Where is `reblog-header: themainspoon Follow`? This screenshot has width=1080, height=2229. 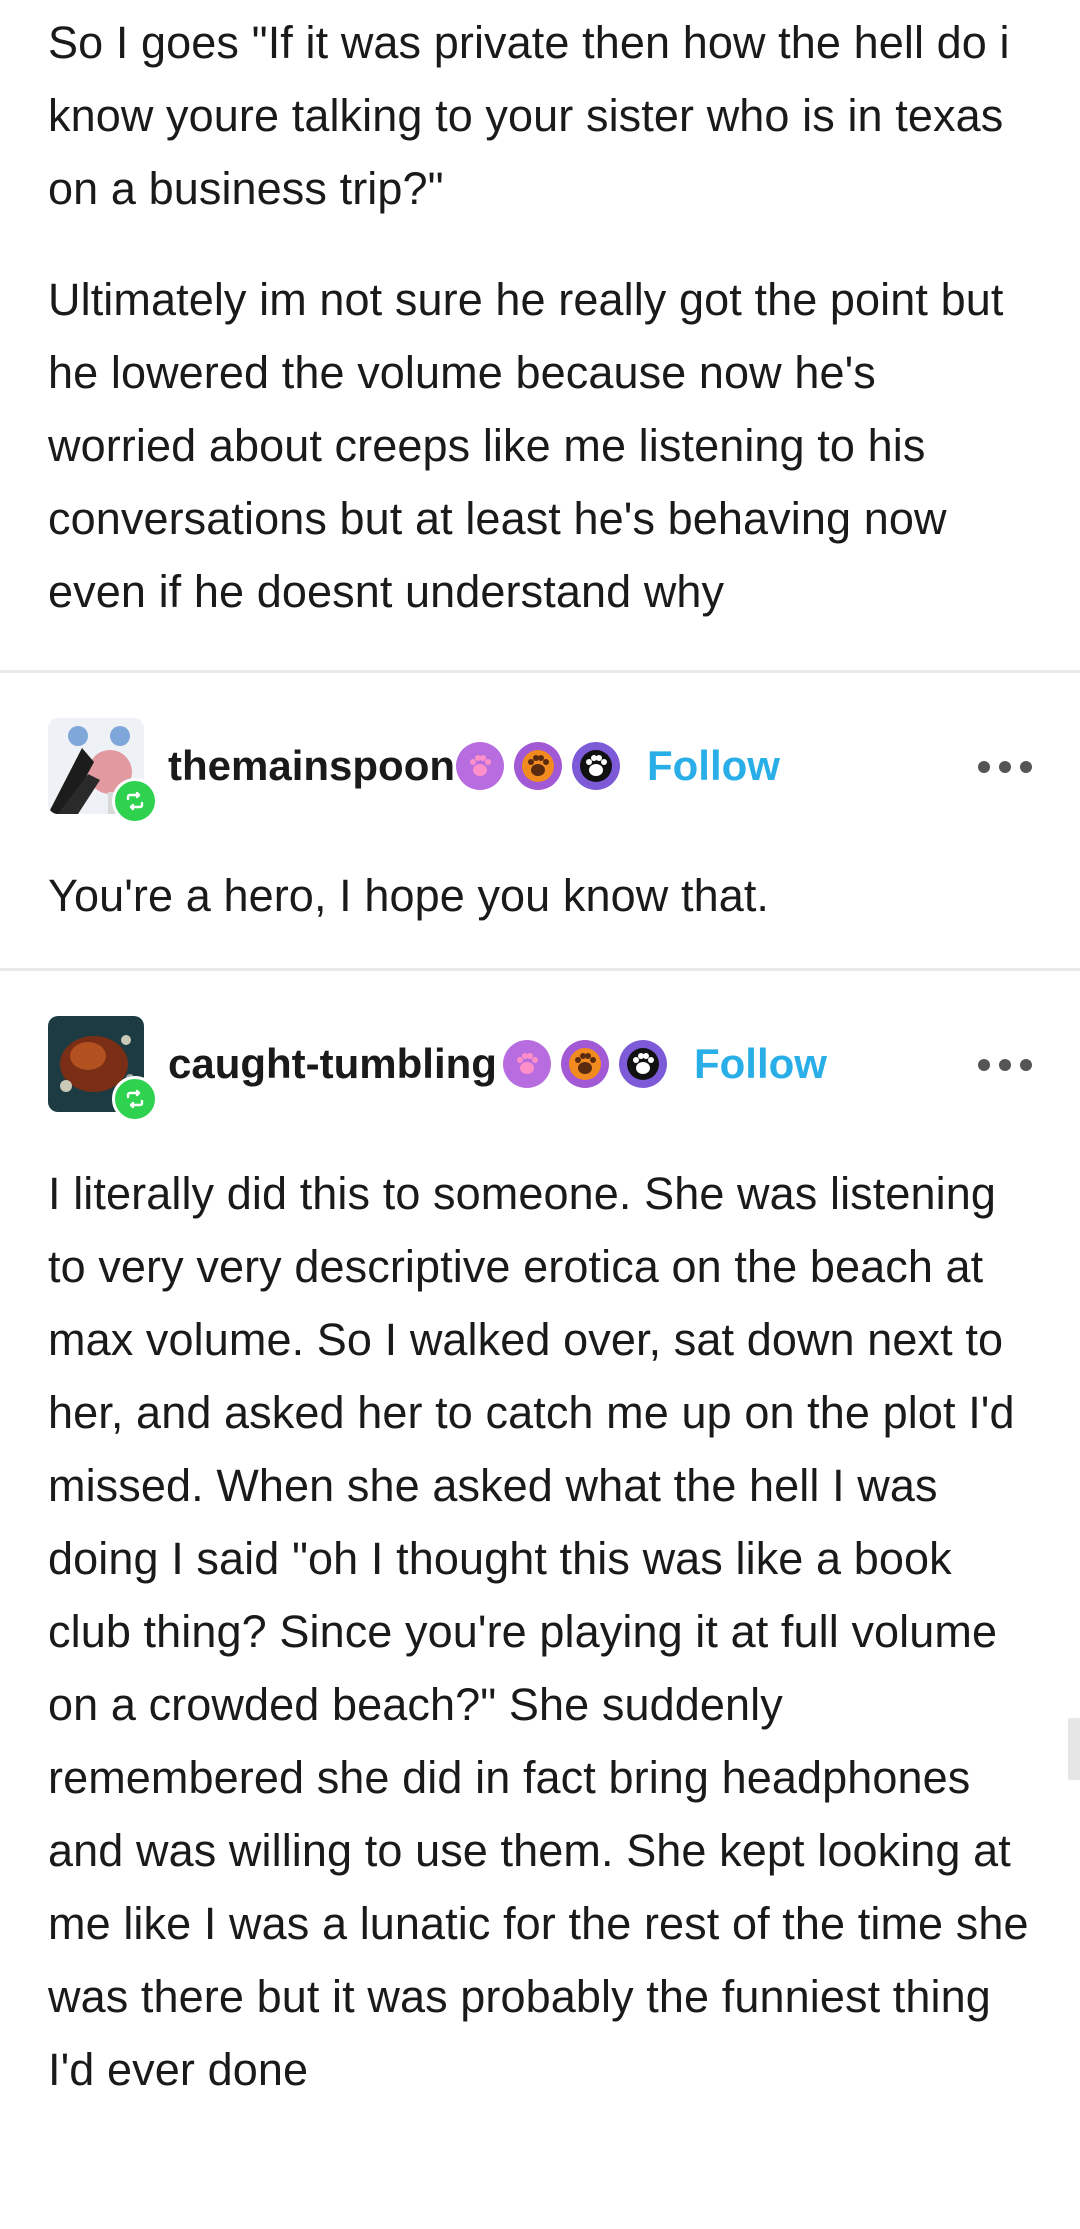
reblog-header: themainspoon Follow is located at coordinates (540, 766).